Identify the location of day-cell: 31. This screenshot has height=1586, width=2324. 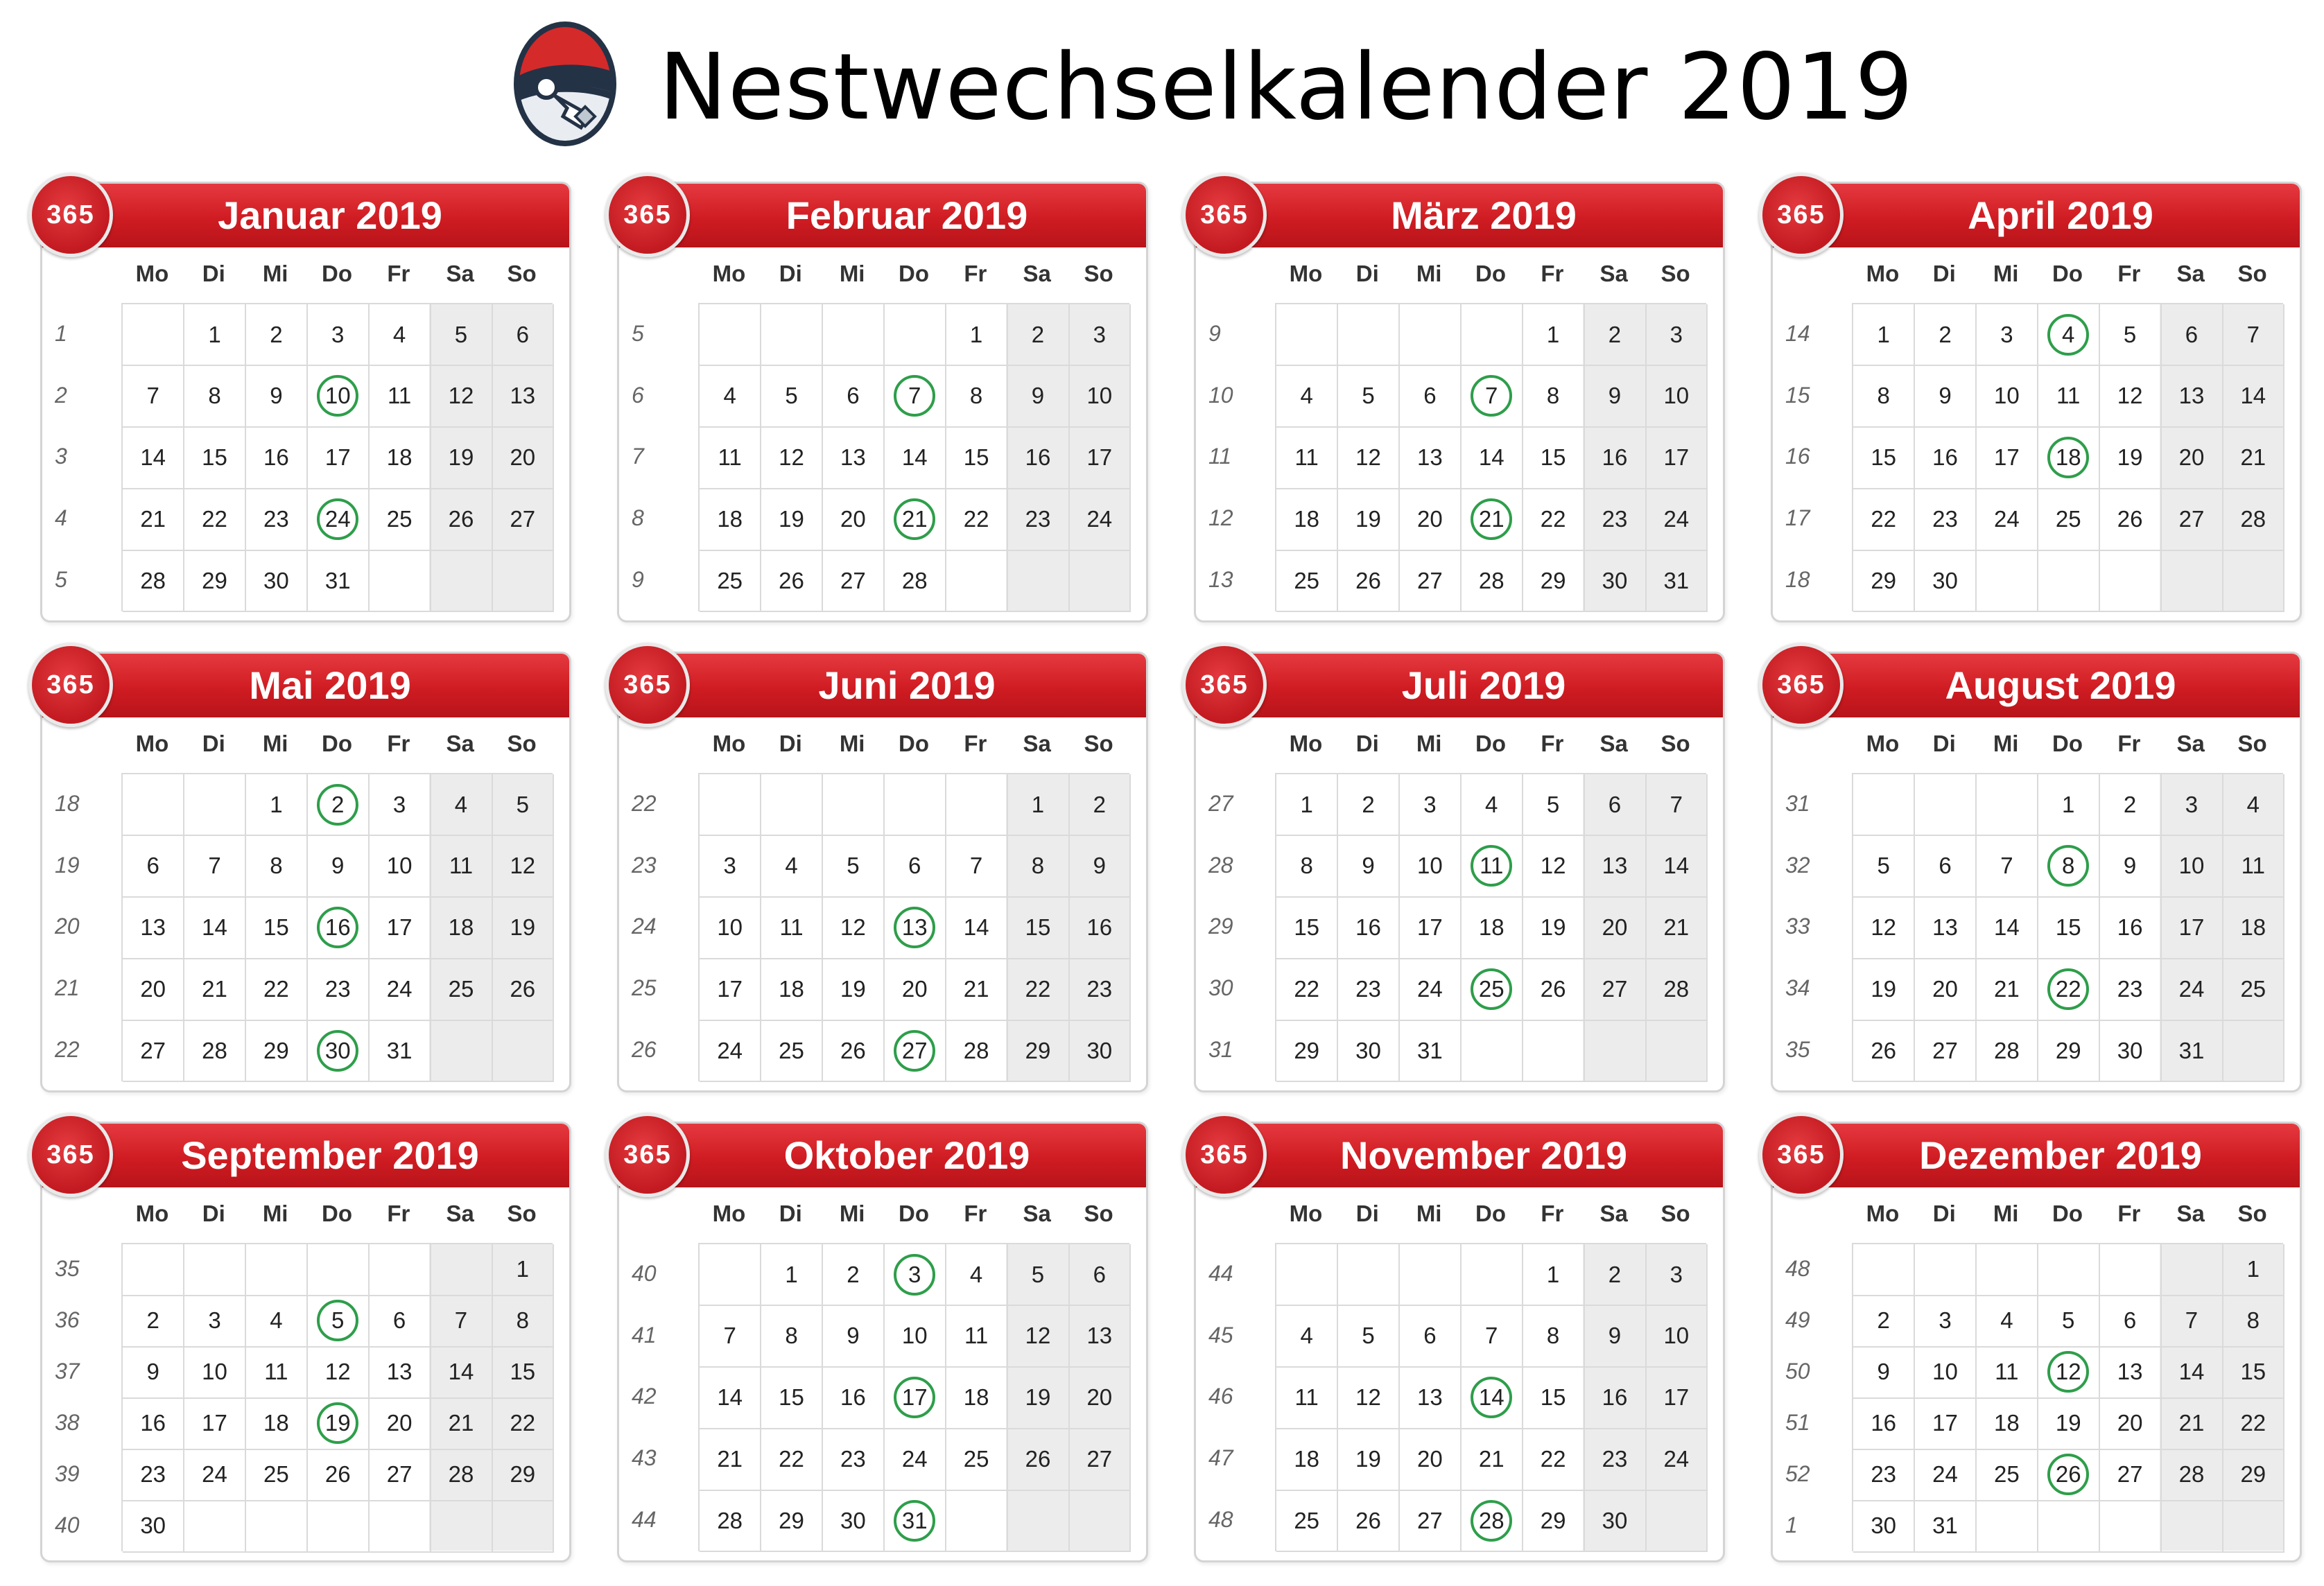
(400, 1052).